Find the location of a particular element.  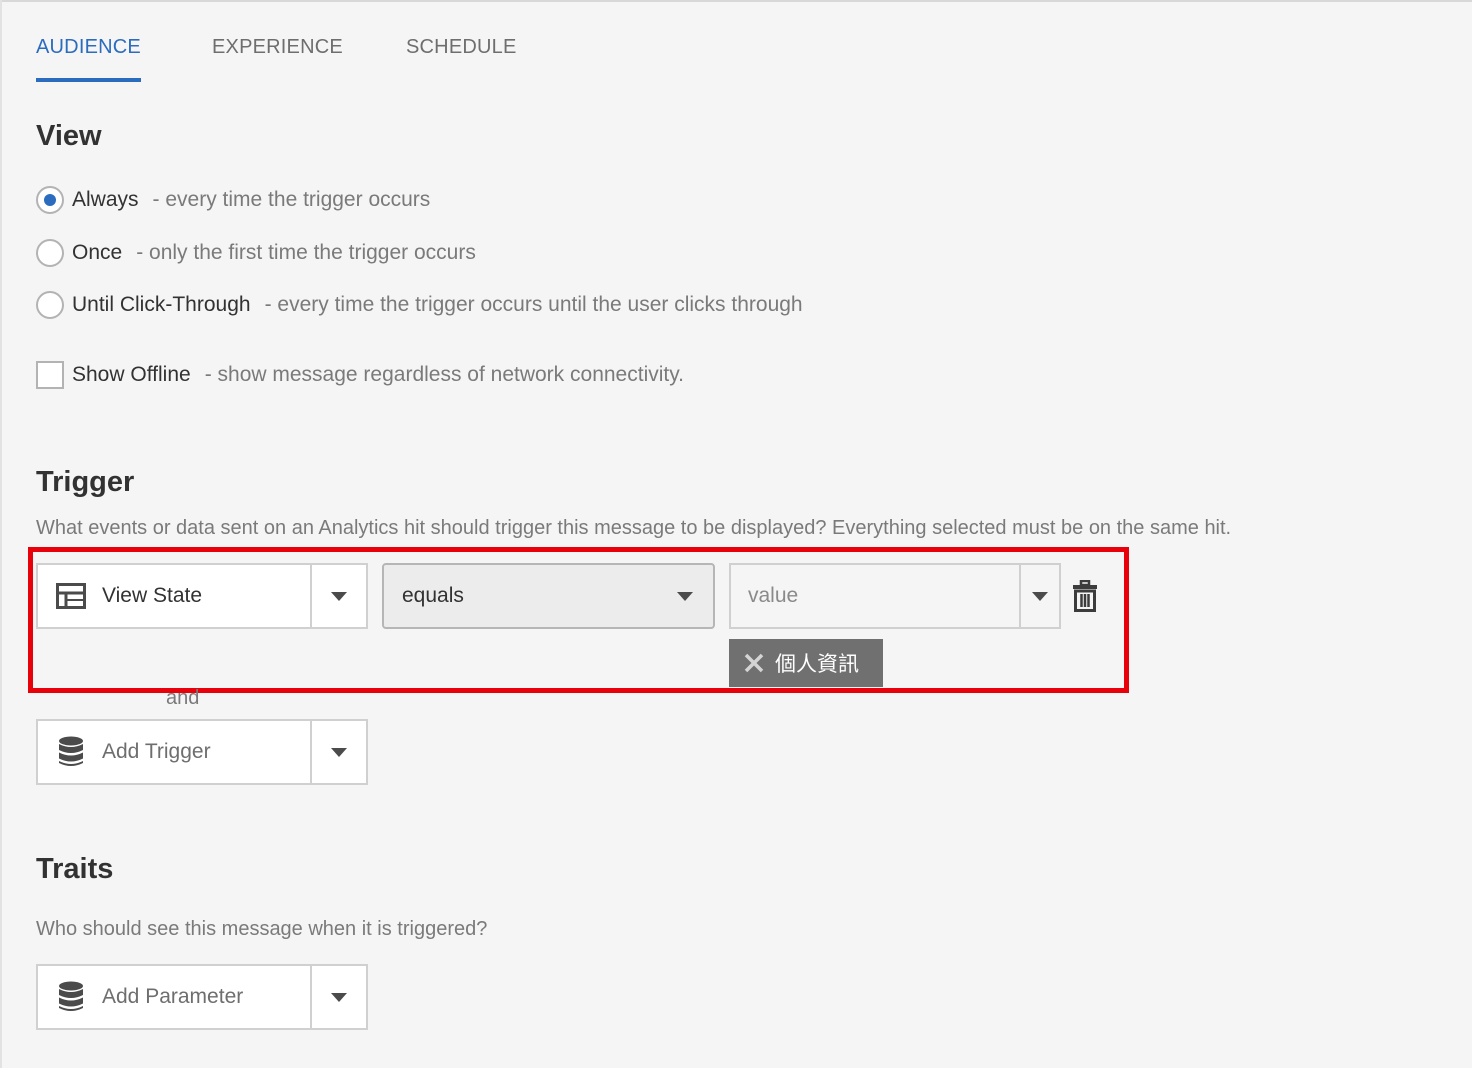

show-offline-checkbox is located at coordinates (50, 375).